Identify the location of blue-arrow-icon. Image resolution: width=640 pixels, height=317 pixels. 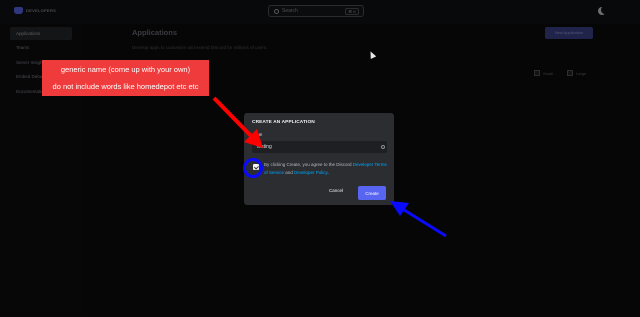
(418, 219).